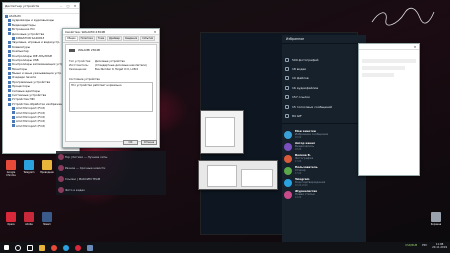 Image resolution: width=450 pixels, height=253 pixels. Describe the element at coordinates (90, 247) in the screenshot. I see `taskbar-app-device-manager` at that location.